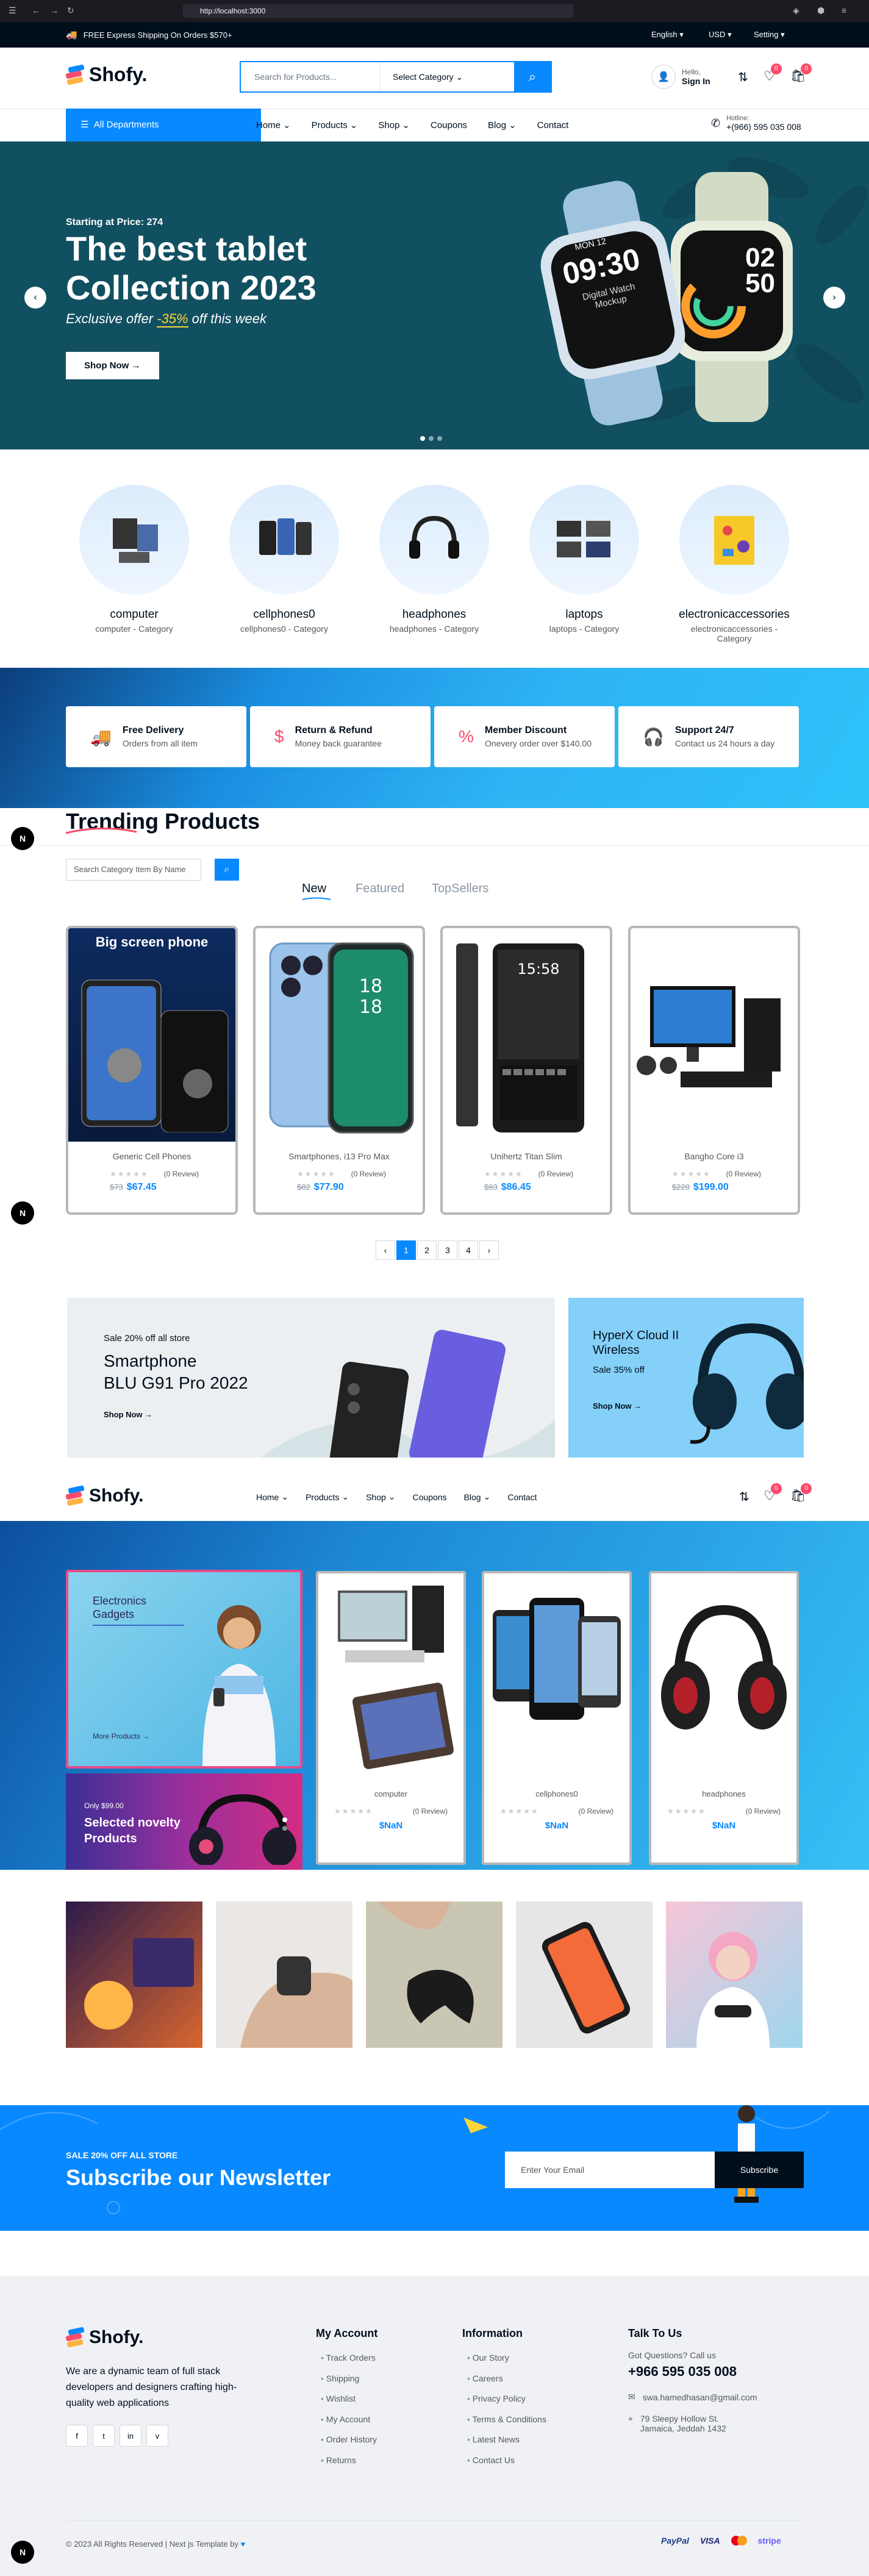  I want to click on language-select: English ▾, so click(667, 35).